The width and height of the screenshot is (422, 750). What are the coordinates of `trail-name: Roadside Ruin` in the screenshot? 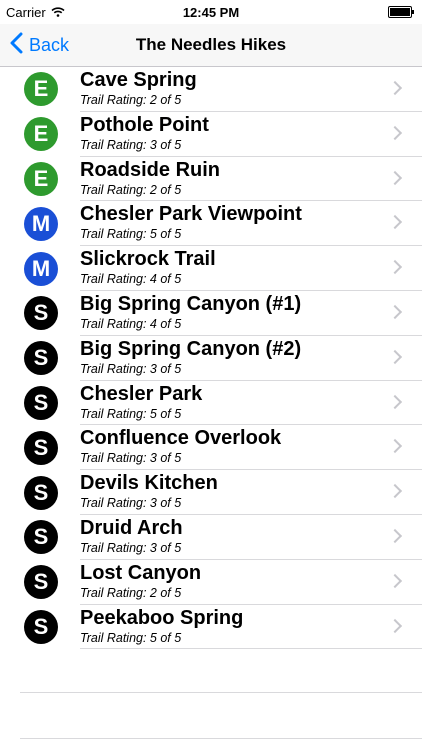 It's located at (150, 169).